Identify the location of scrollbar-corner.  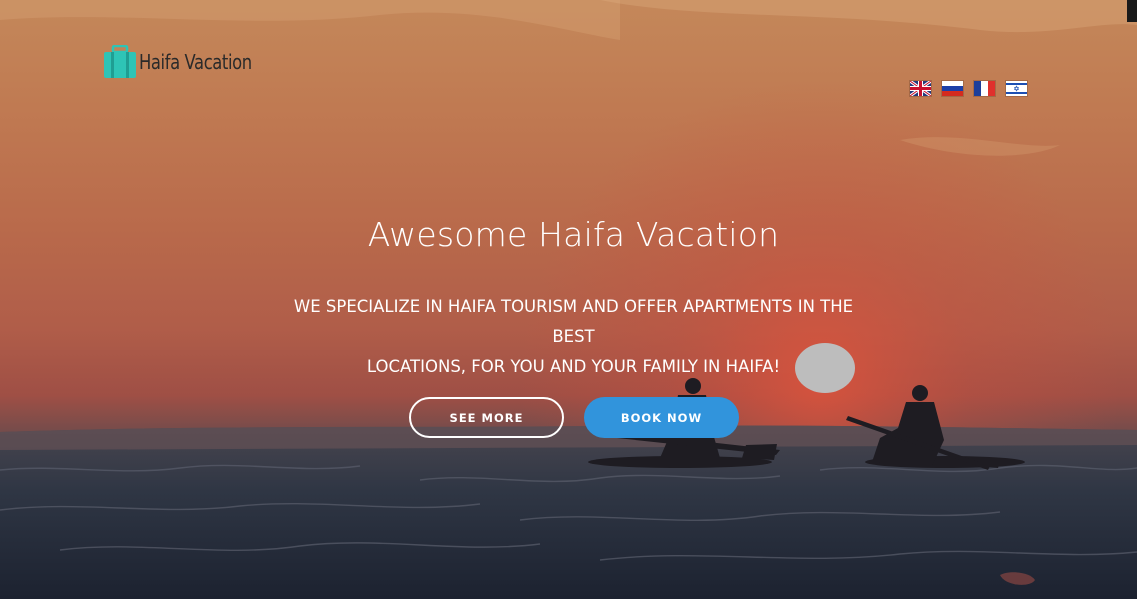
(1132, 11).